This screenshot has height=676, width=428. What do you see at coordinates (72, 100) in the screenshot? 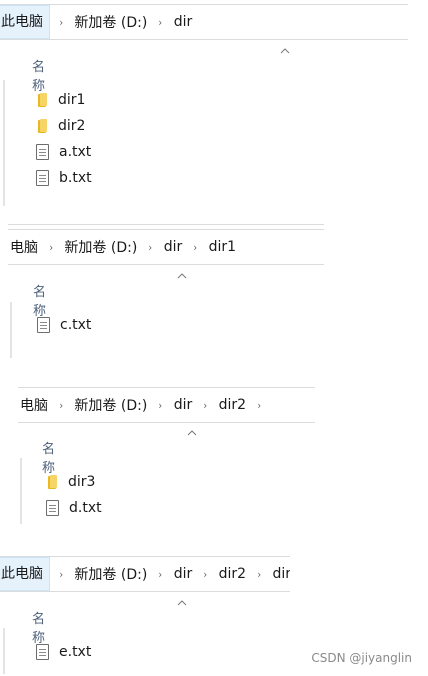
I see `item-label: dir1` at bounding box center [72, 100].